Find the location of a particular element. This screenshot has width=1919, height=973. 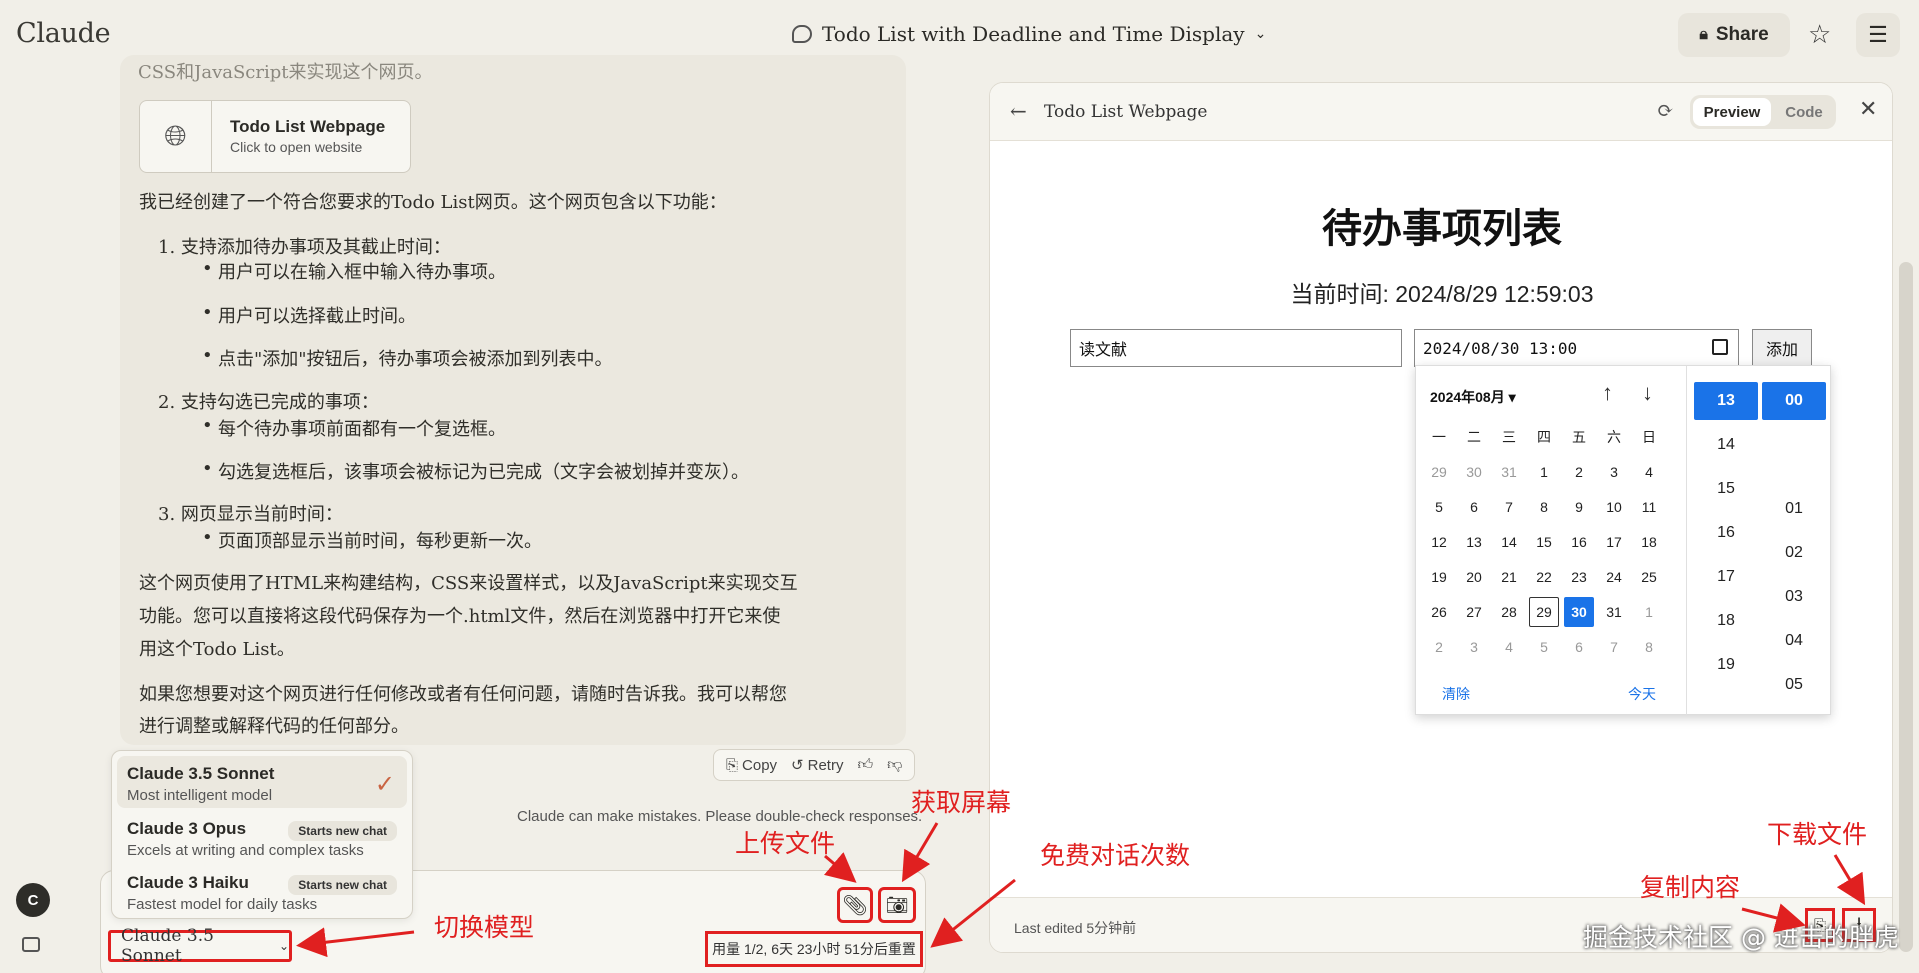

weekday-label: 六 is located at coordinates (1614, 437).